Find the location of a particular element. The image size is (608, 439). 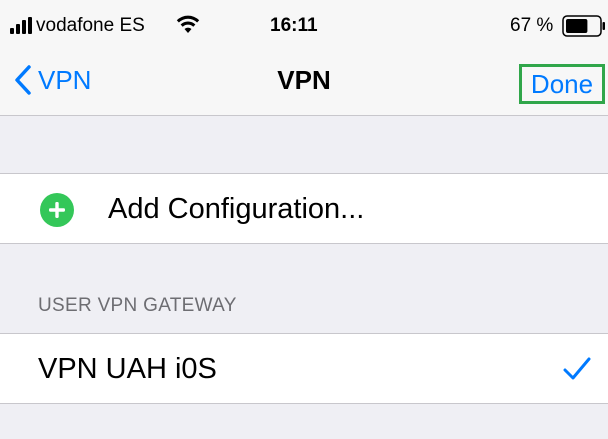

carrier-name: vodafone ES is located at coordinates (90, 25).